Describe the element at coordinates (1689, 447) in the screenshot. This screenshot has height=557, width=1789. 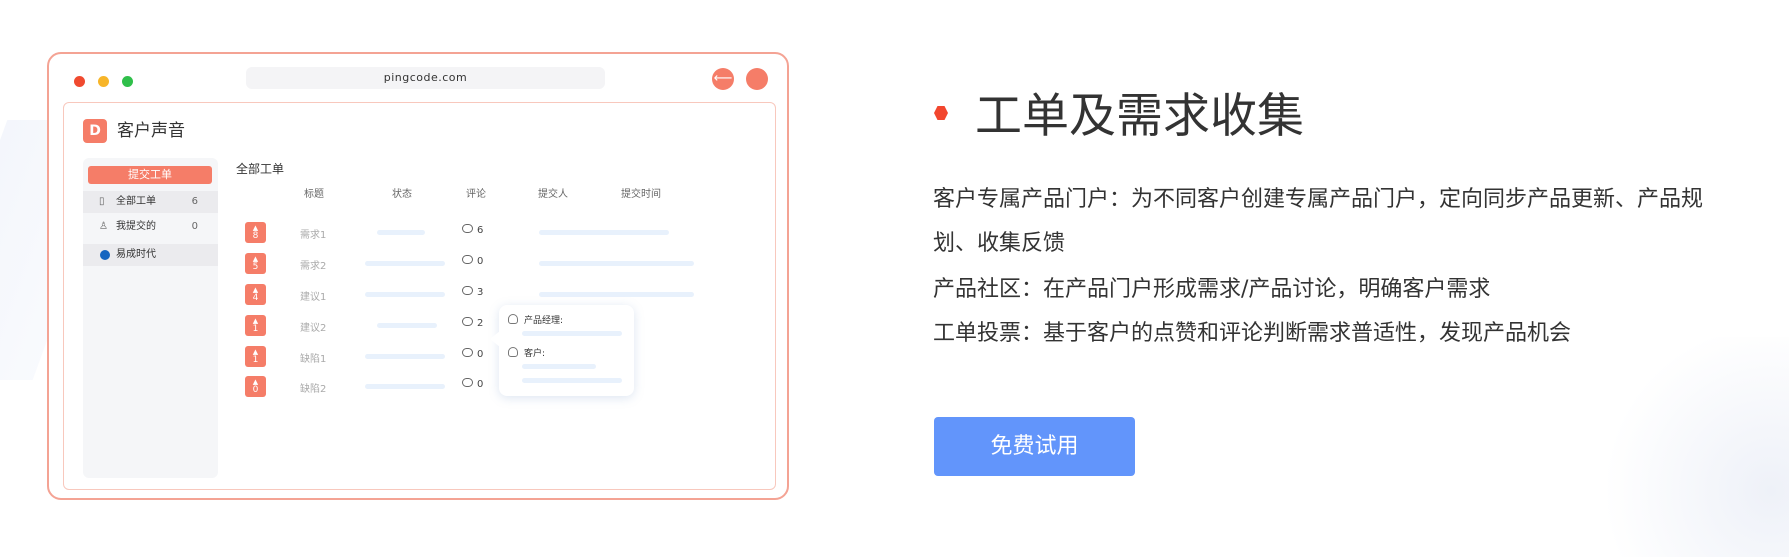
I see `background-shape-right` at that location.